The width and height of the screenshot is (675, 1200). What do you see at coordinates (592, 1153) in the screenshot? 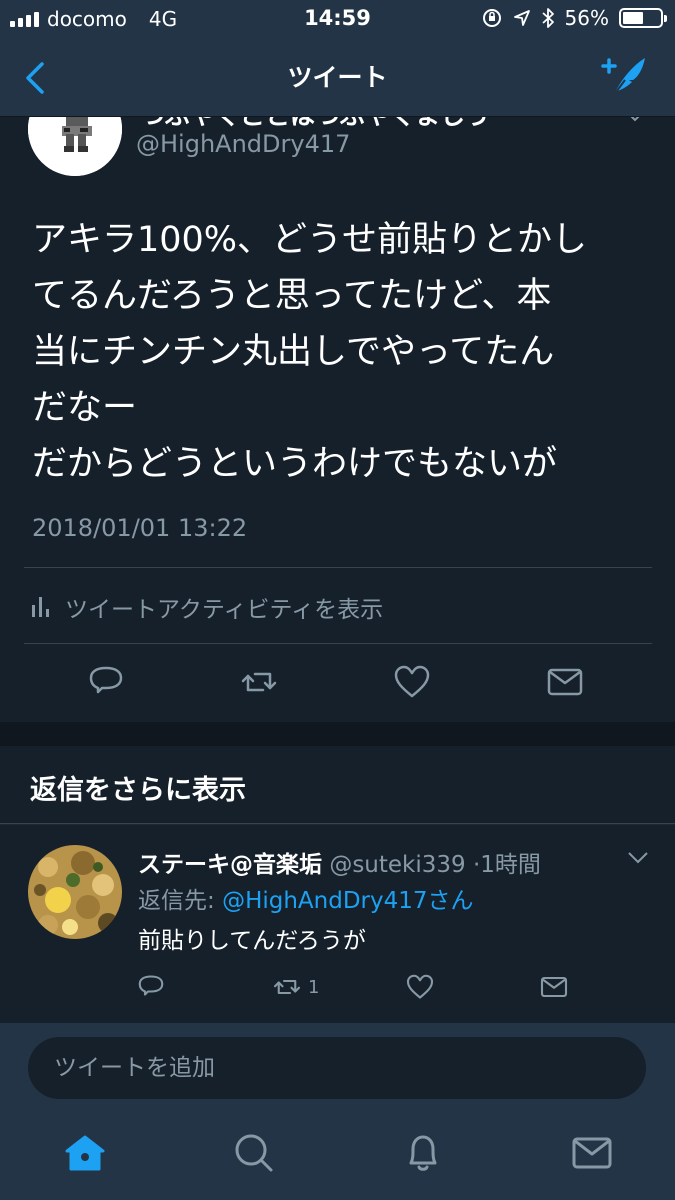
I see `messages-icon` at bounding box center [592, 1153].